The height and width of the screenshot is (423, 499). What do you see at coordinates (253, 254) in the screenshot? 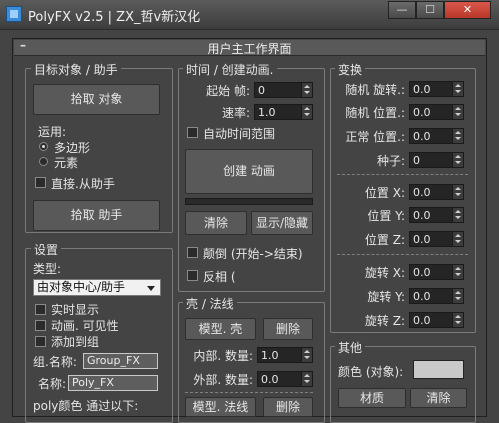
I see `reverse-label: 颠倒 (开始->结束)` at bounding box center [253, 254].